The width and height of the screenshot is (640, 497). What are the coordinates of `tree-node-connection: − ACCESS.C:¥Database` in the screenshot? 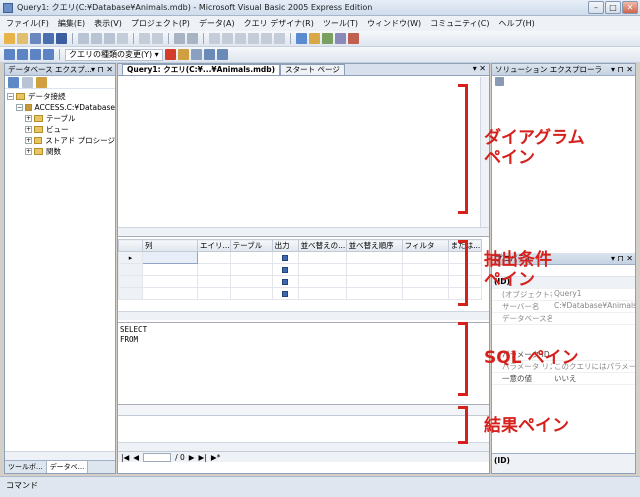 It's located at (61, 107).